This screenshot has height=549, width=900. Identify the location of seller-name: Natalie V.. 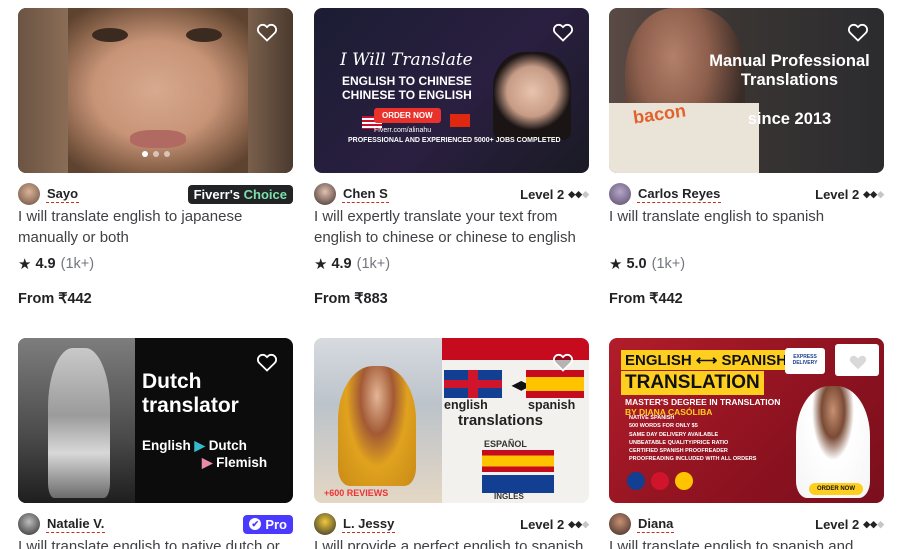
(76, 524).